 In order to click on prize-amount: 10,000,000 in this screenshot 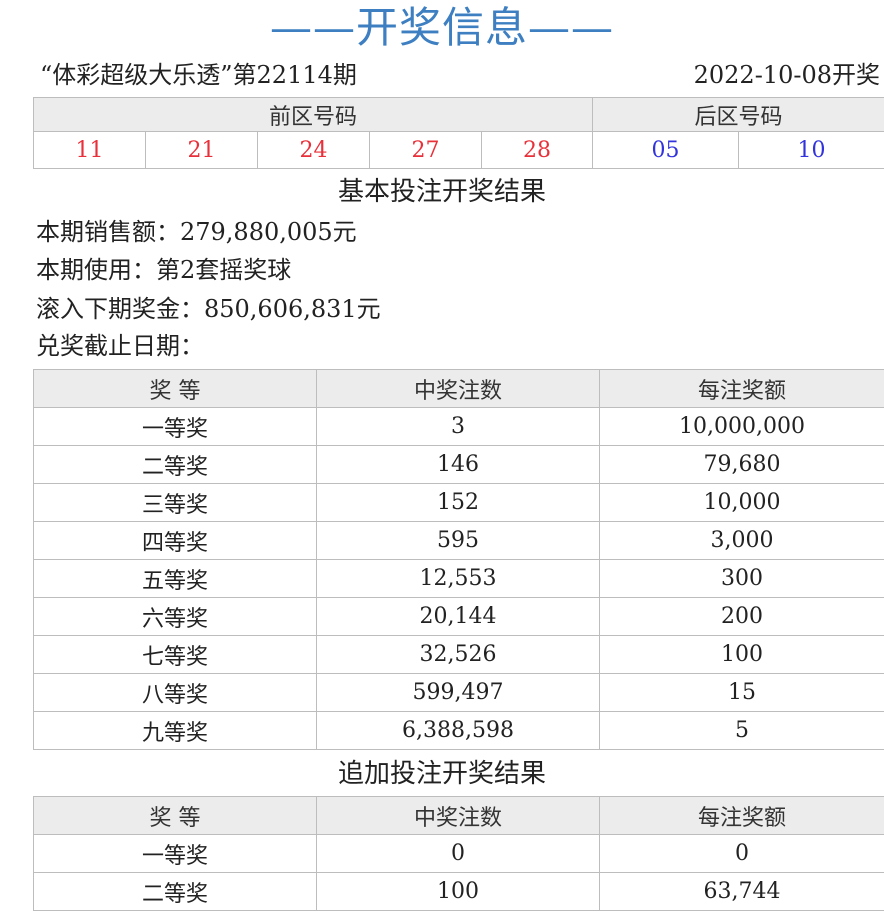, I will do `click(741, 426)`.